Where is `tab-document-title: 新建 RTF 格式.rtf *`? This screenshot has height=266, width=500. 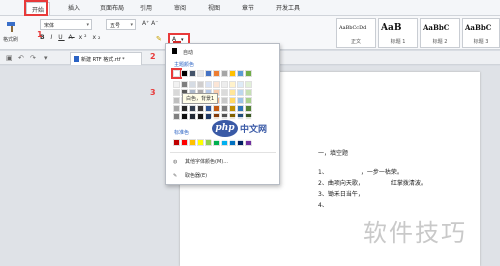 tab-document-title: 新建 RTF 格式.rtf * is located at coordinates (103, 60).